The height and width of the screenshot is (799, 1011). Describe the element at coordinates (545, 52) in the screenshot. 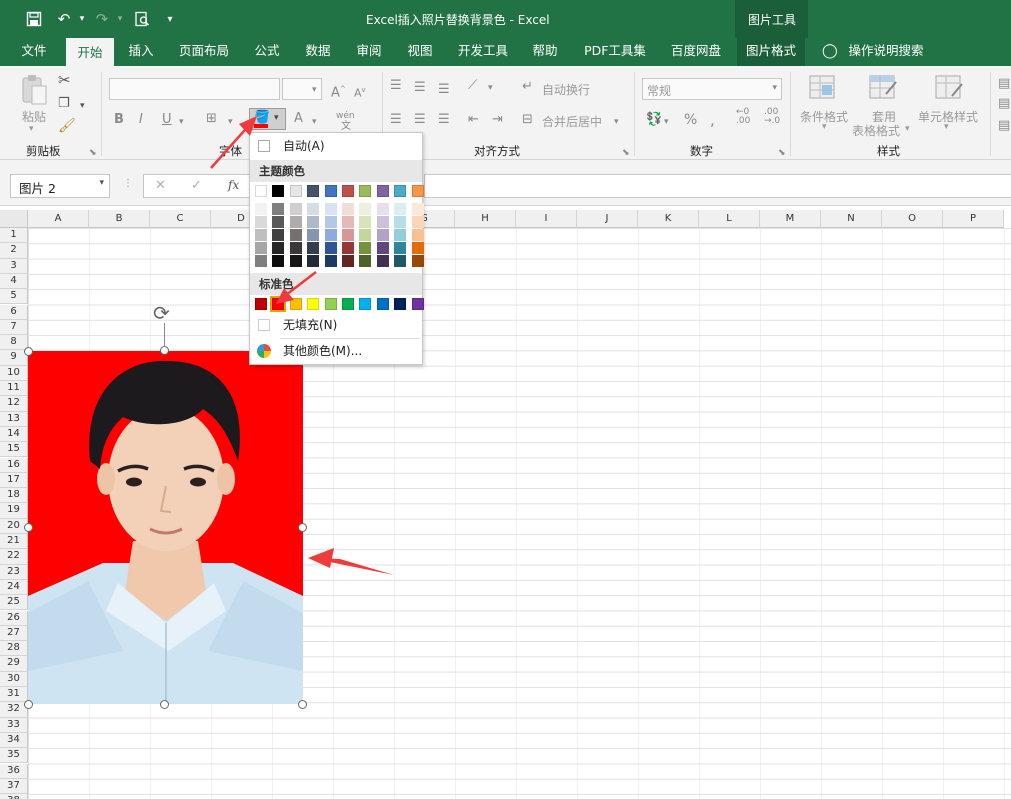

I see `tab-help: 帮助` at that location.